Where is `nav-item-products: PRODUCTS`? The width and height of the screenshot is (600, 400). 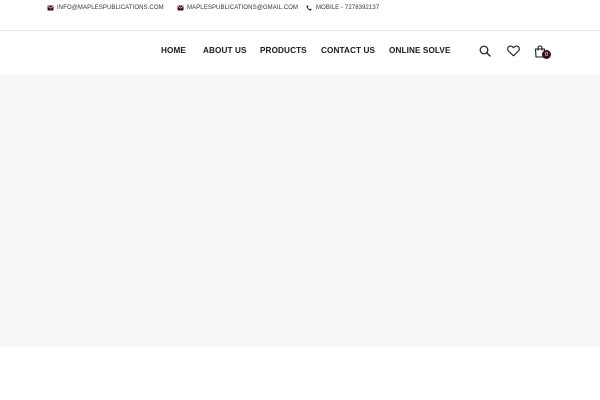 nav-item-products: PRODUCTS is located at coordinates (283, 50).